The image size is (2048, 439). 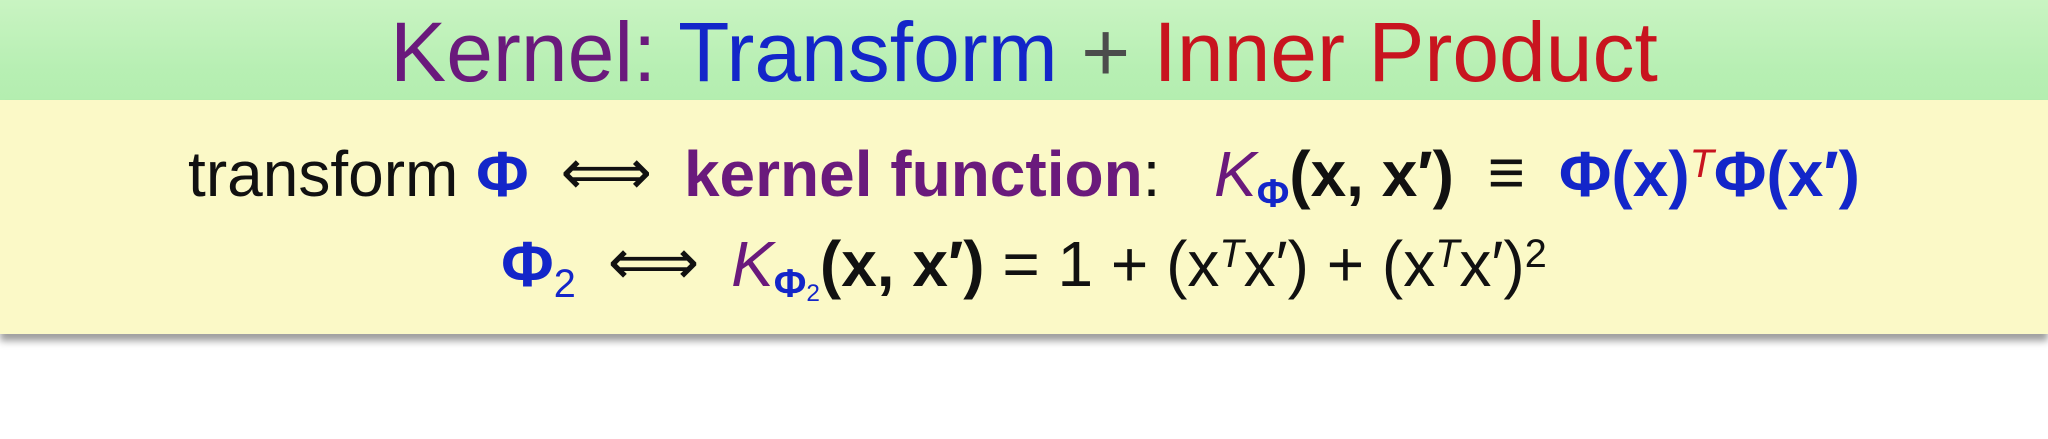 I want to click on phi-of-x: Φ(x), so click(x=1624, y=174).